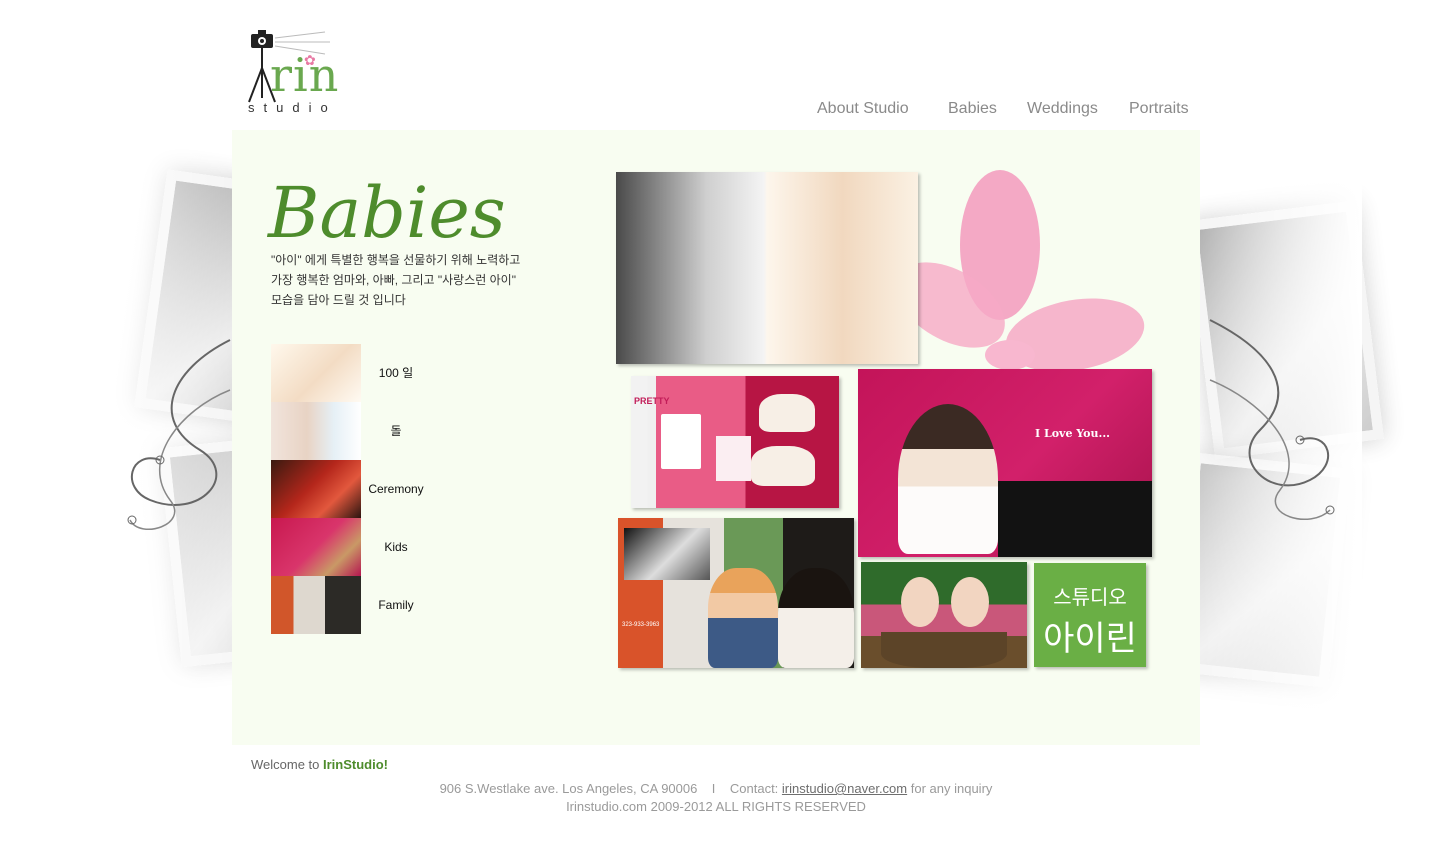 The width and height of the screenshot is (1433, 867). What do you see at coordinates (292, 107) in the screenshot?
I see `logo-subtitle: studio` at bounding box center [292, 107].